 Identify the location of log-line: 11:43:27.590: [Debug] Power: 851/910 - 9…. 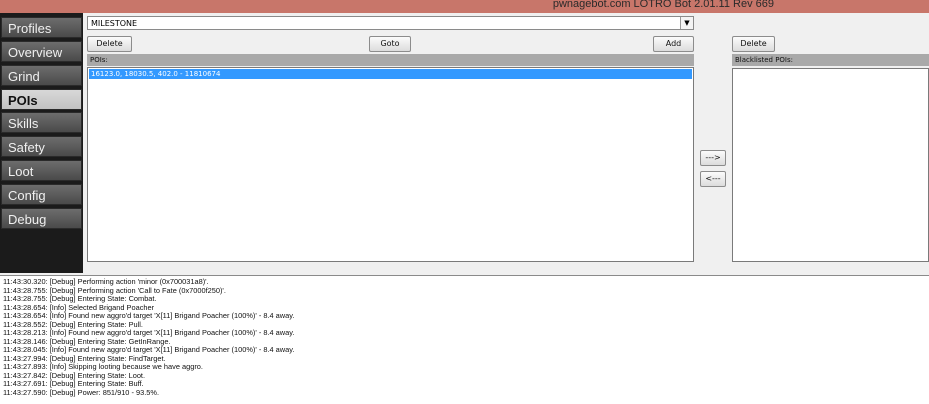
(81, 392).